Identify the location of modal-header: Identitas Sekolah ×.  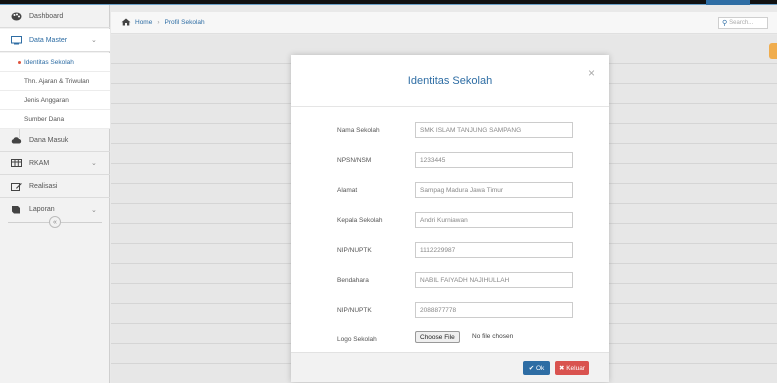
(450, 81).